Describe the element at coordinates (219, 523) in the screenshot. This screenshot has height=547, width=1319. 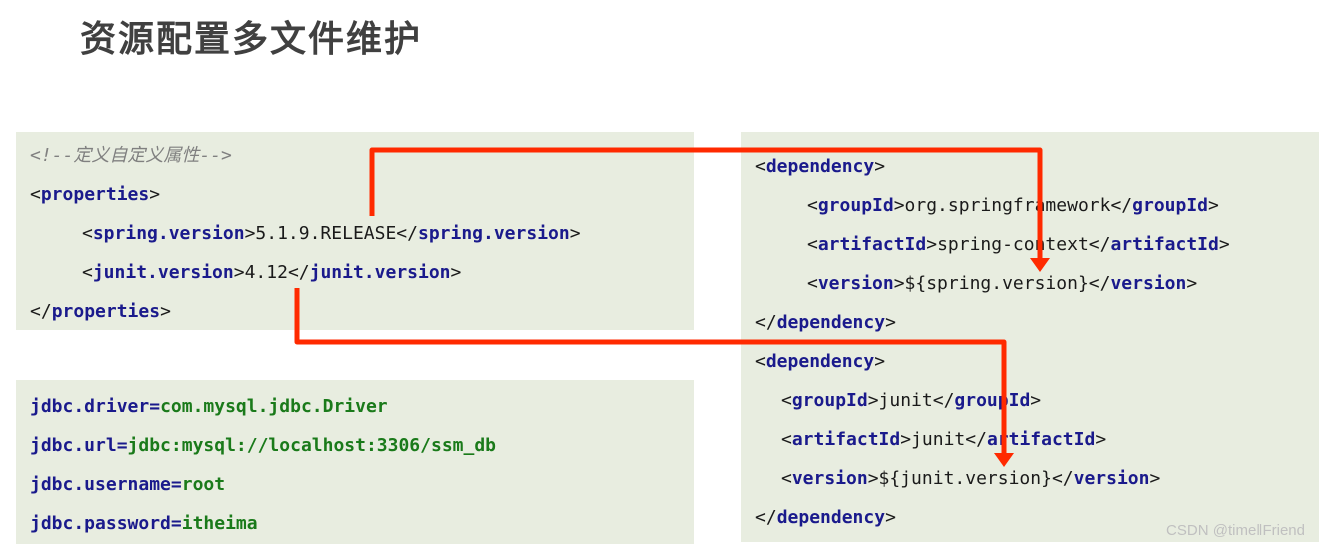
I see `prop-value: itheima` at that location.